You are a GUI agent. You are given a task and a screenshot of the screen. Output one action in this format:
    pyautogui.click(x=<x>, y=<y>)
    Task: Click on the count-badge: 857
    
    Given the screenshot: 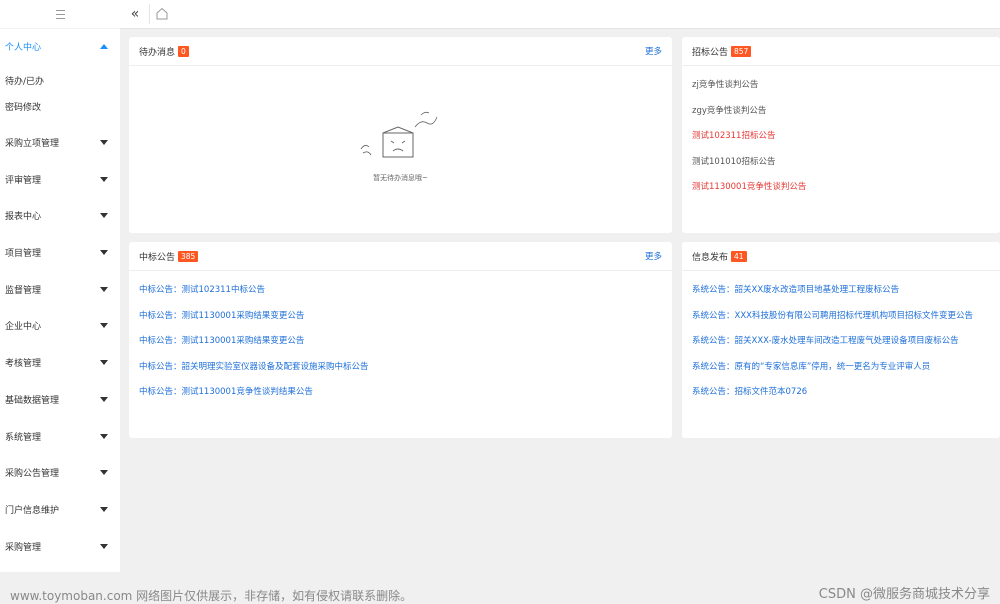 What is the action you would take?
    pyautogui.click(x=741, y=51)
    